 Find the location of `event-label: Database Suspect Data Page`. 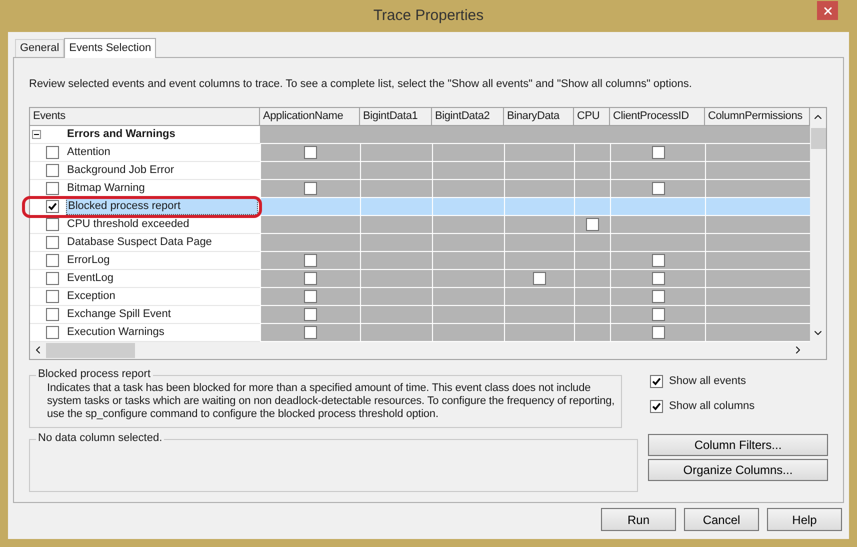

event-label: Database Suspect Data Page is located at coordinates (139, 242).